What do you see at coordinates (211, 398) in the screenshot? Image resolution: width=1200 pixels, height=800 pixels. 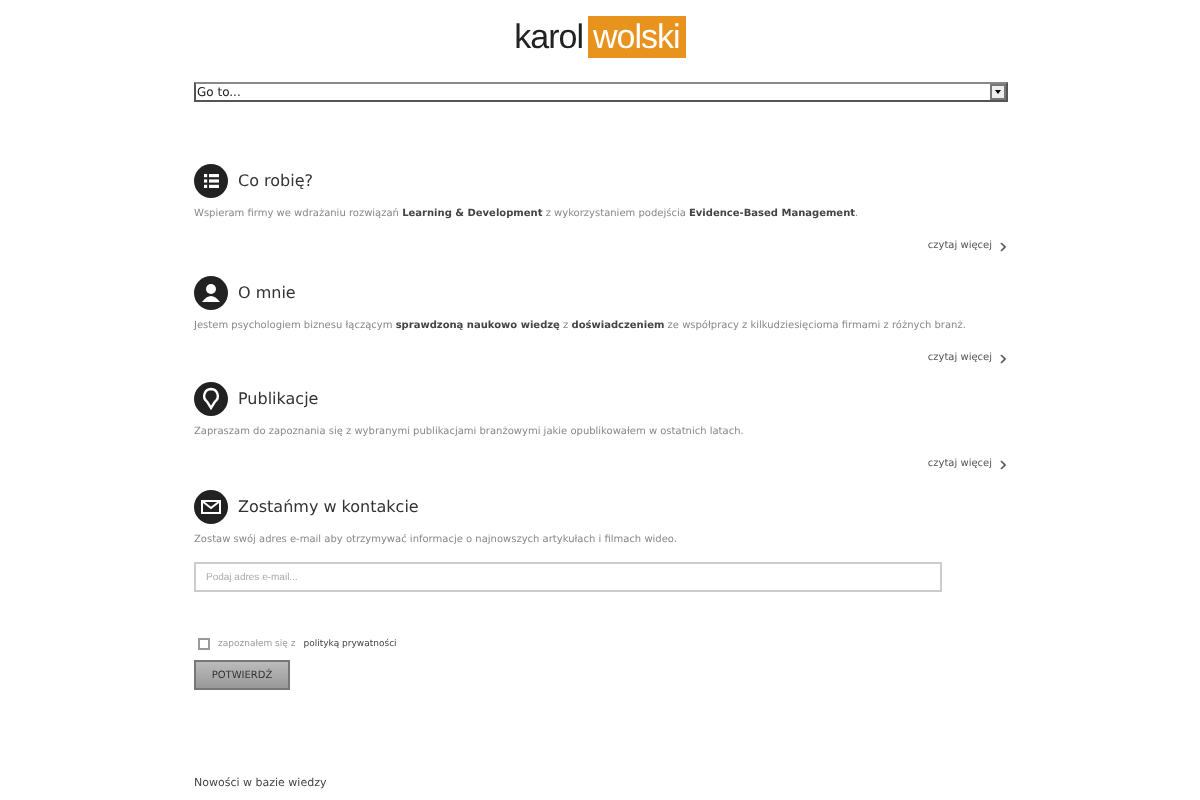 I see `lightbulb-icon` at bounding box center [211, 398].